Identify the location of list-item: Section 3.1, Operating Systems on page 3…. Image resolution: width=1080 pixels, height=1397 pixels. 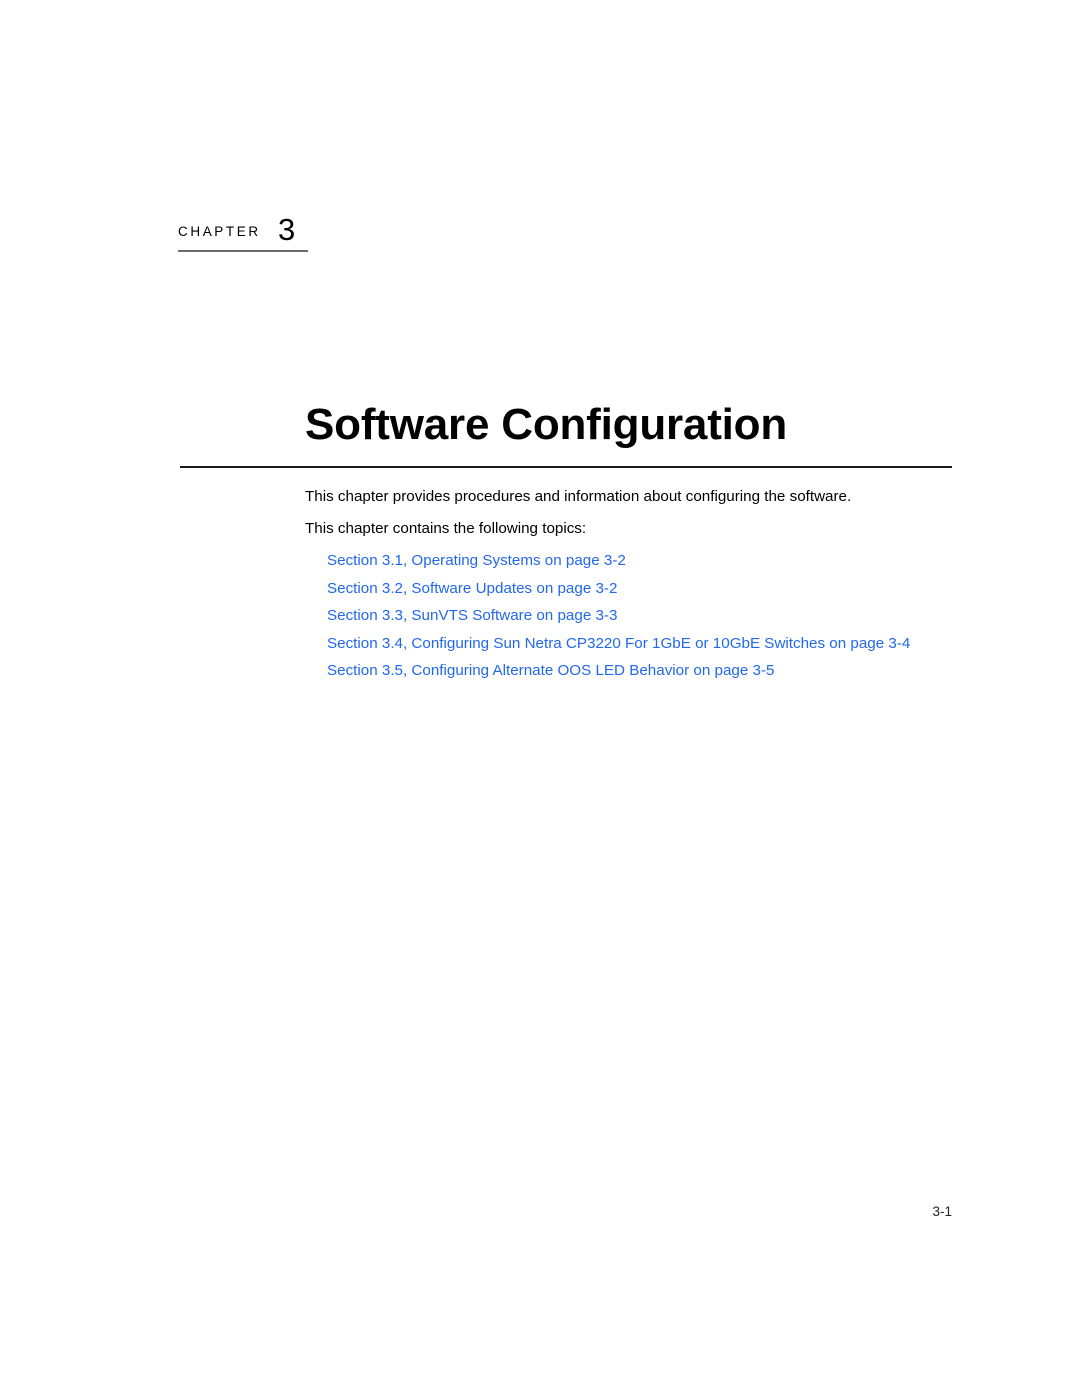
(633, 561).